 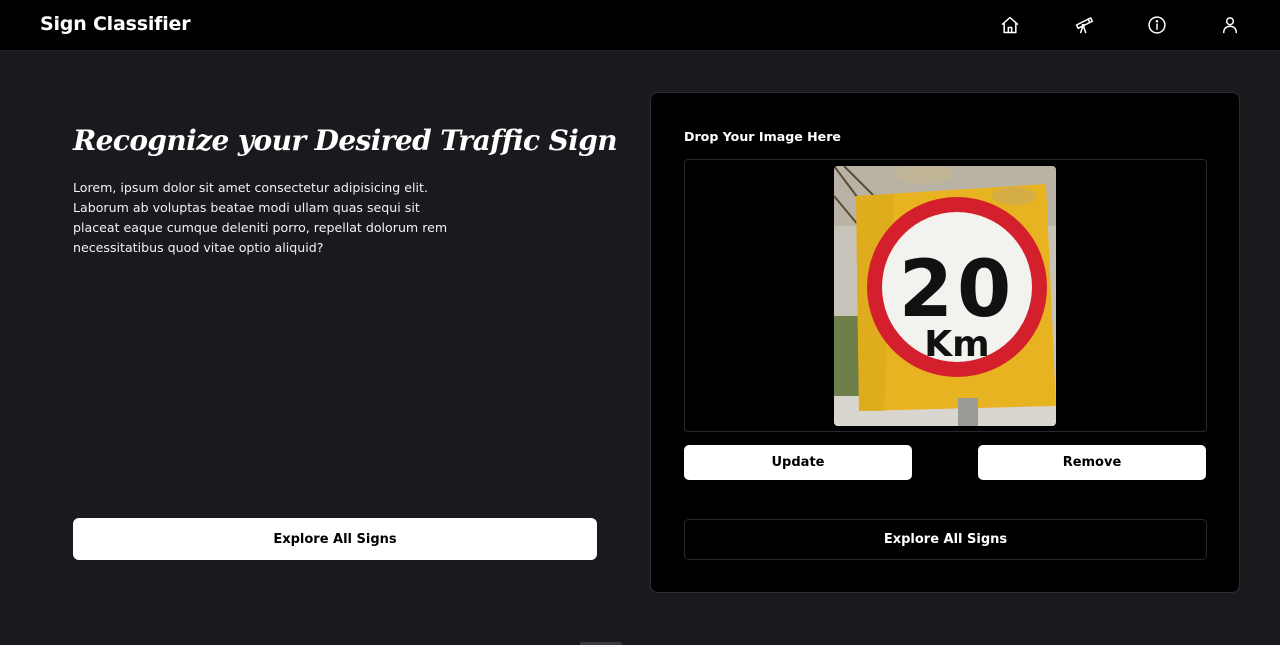 I want to click on home-icon, so click(x=1010, y=25).